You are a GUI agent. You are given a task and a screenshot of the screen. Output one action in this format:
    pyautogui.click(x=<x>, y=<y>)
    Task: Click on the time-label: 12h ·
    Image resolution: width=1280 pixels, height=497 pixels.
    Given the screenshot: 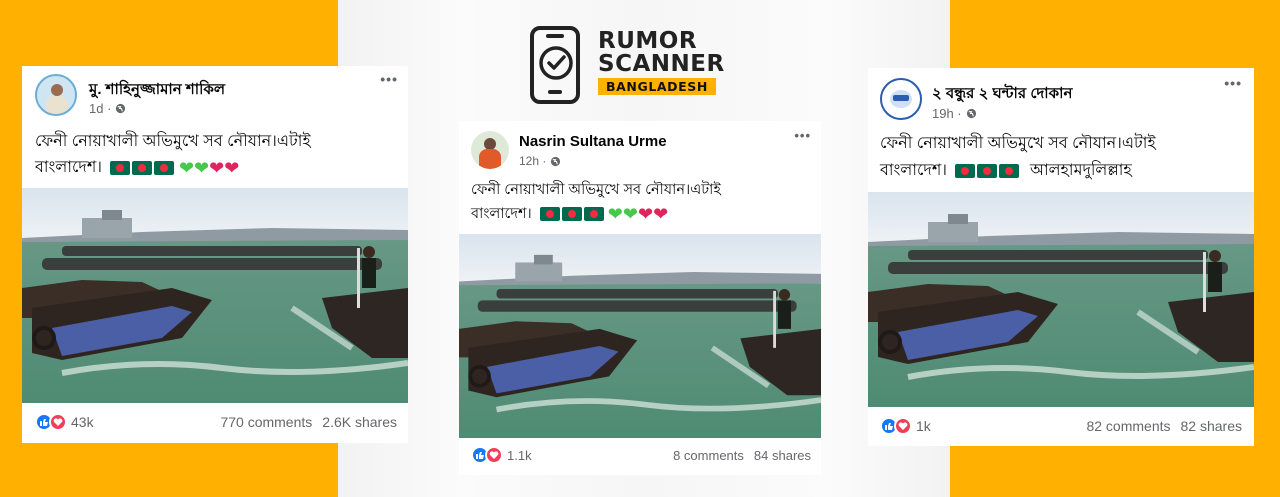 What is the action you would take?
    pyautogui.click(x=533, y=161)
    